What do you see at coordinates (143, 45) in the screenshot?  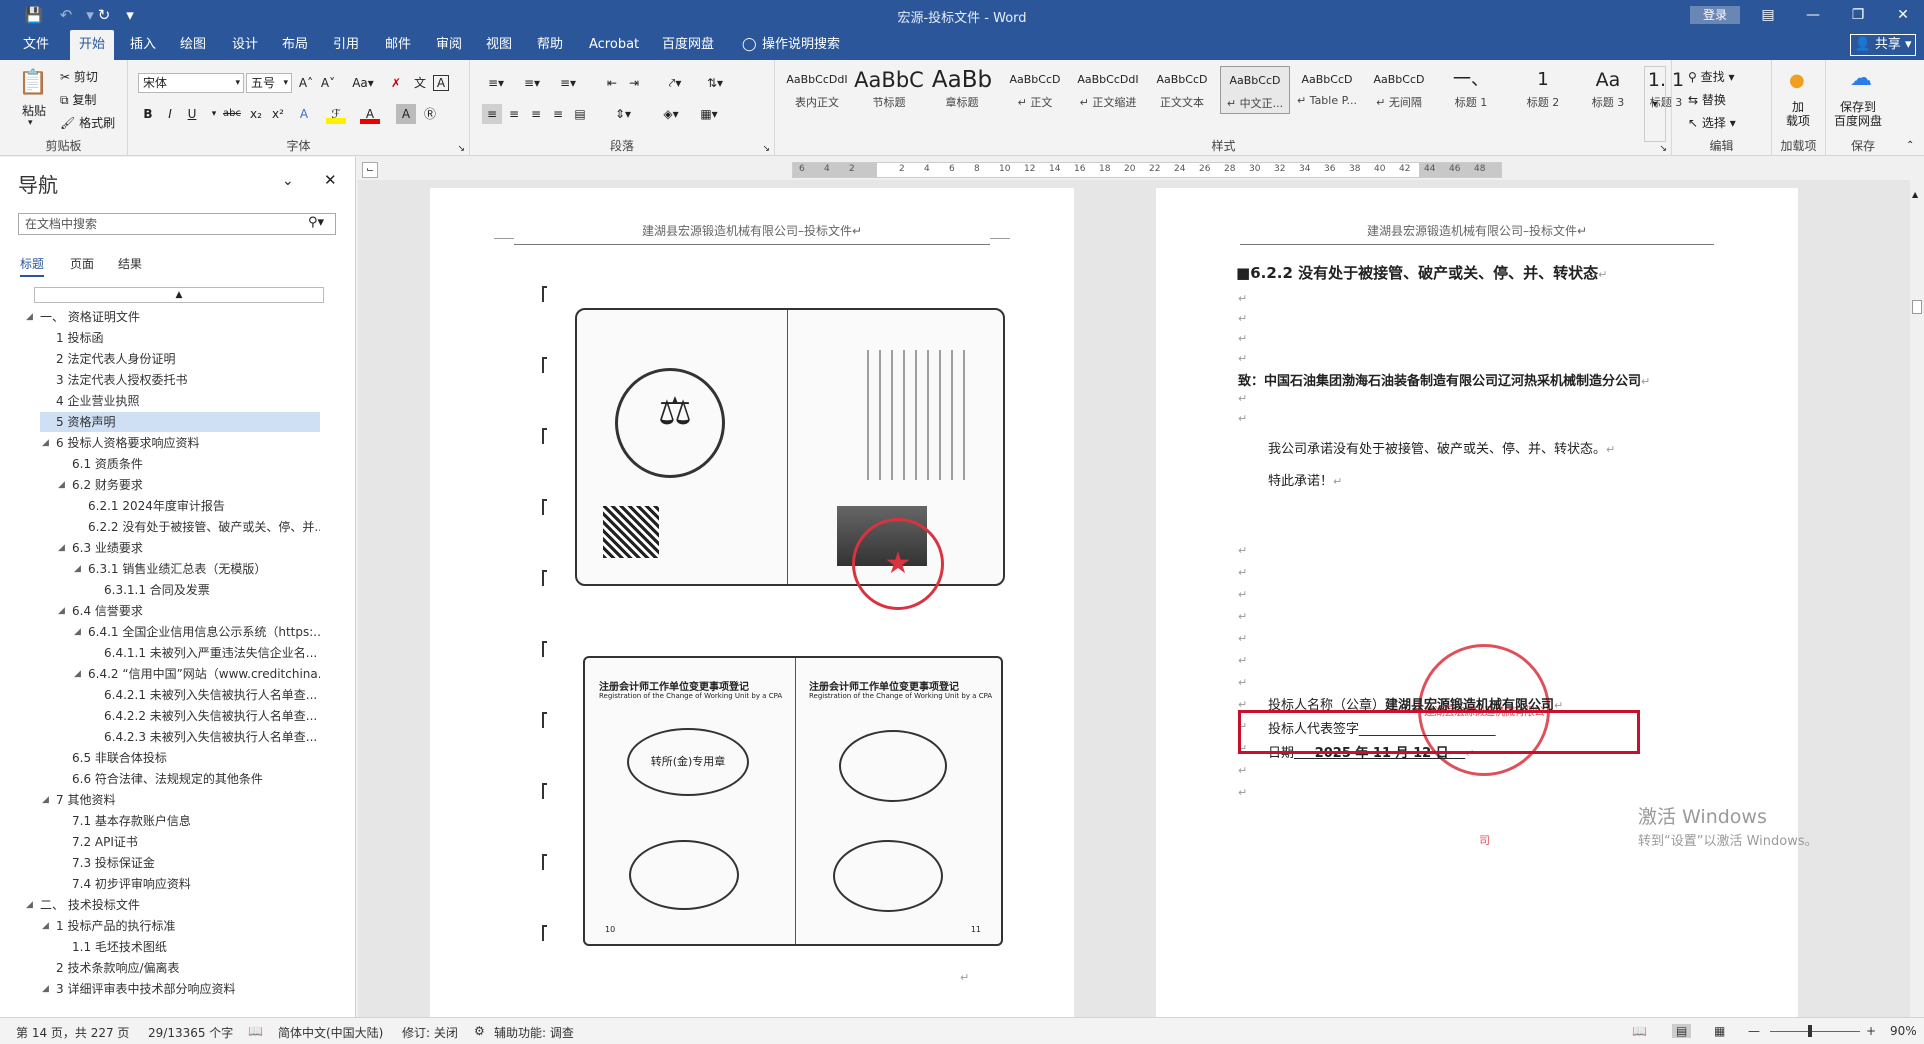 I see `tab-insert: 插入` at bounding box center [143, 45].